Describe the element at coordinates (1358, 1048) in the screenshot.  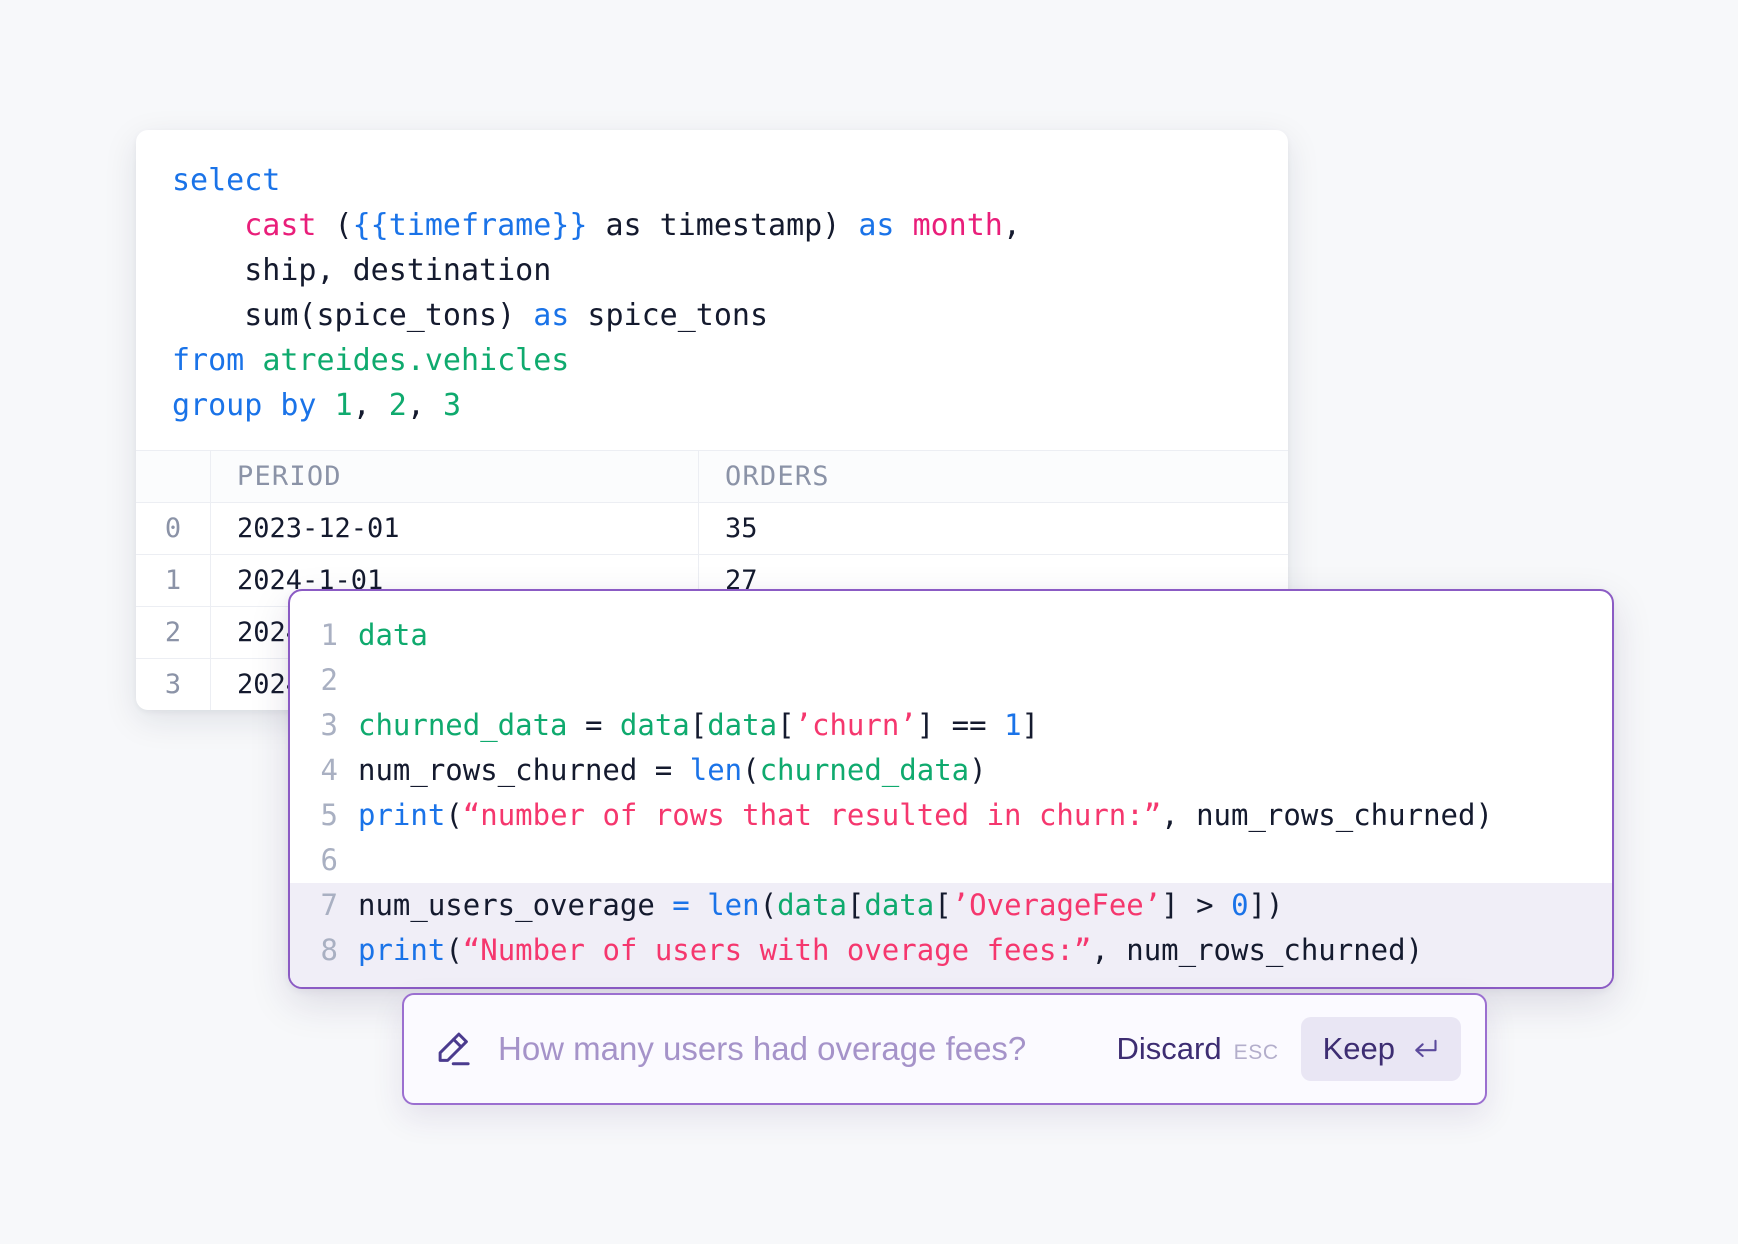
I see `keep-label: Keep` at that location.